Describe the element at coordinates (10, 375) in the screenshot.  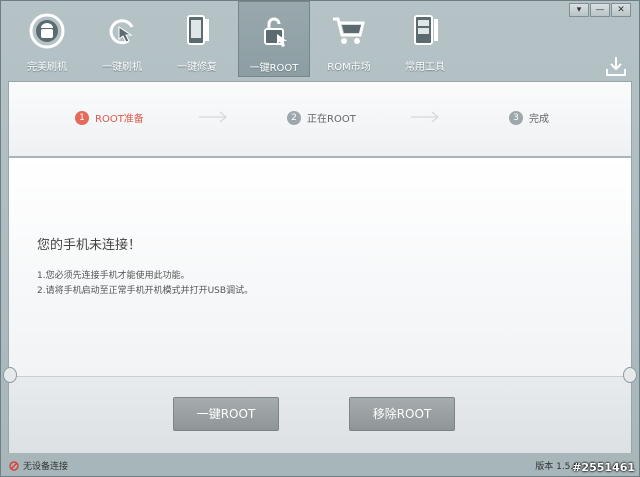
I see `left-resize-handle` at that location.